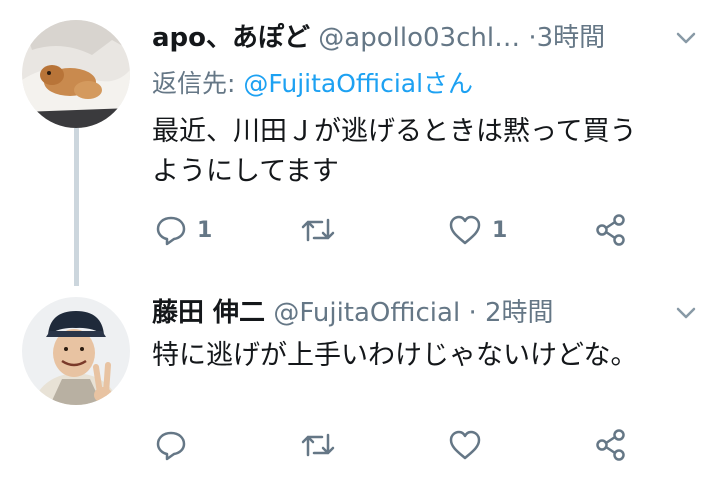  Describe the element at coordinates (231, 38) in the screenshot. I see `display-name: apo、あぽど` at that location.